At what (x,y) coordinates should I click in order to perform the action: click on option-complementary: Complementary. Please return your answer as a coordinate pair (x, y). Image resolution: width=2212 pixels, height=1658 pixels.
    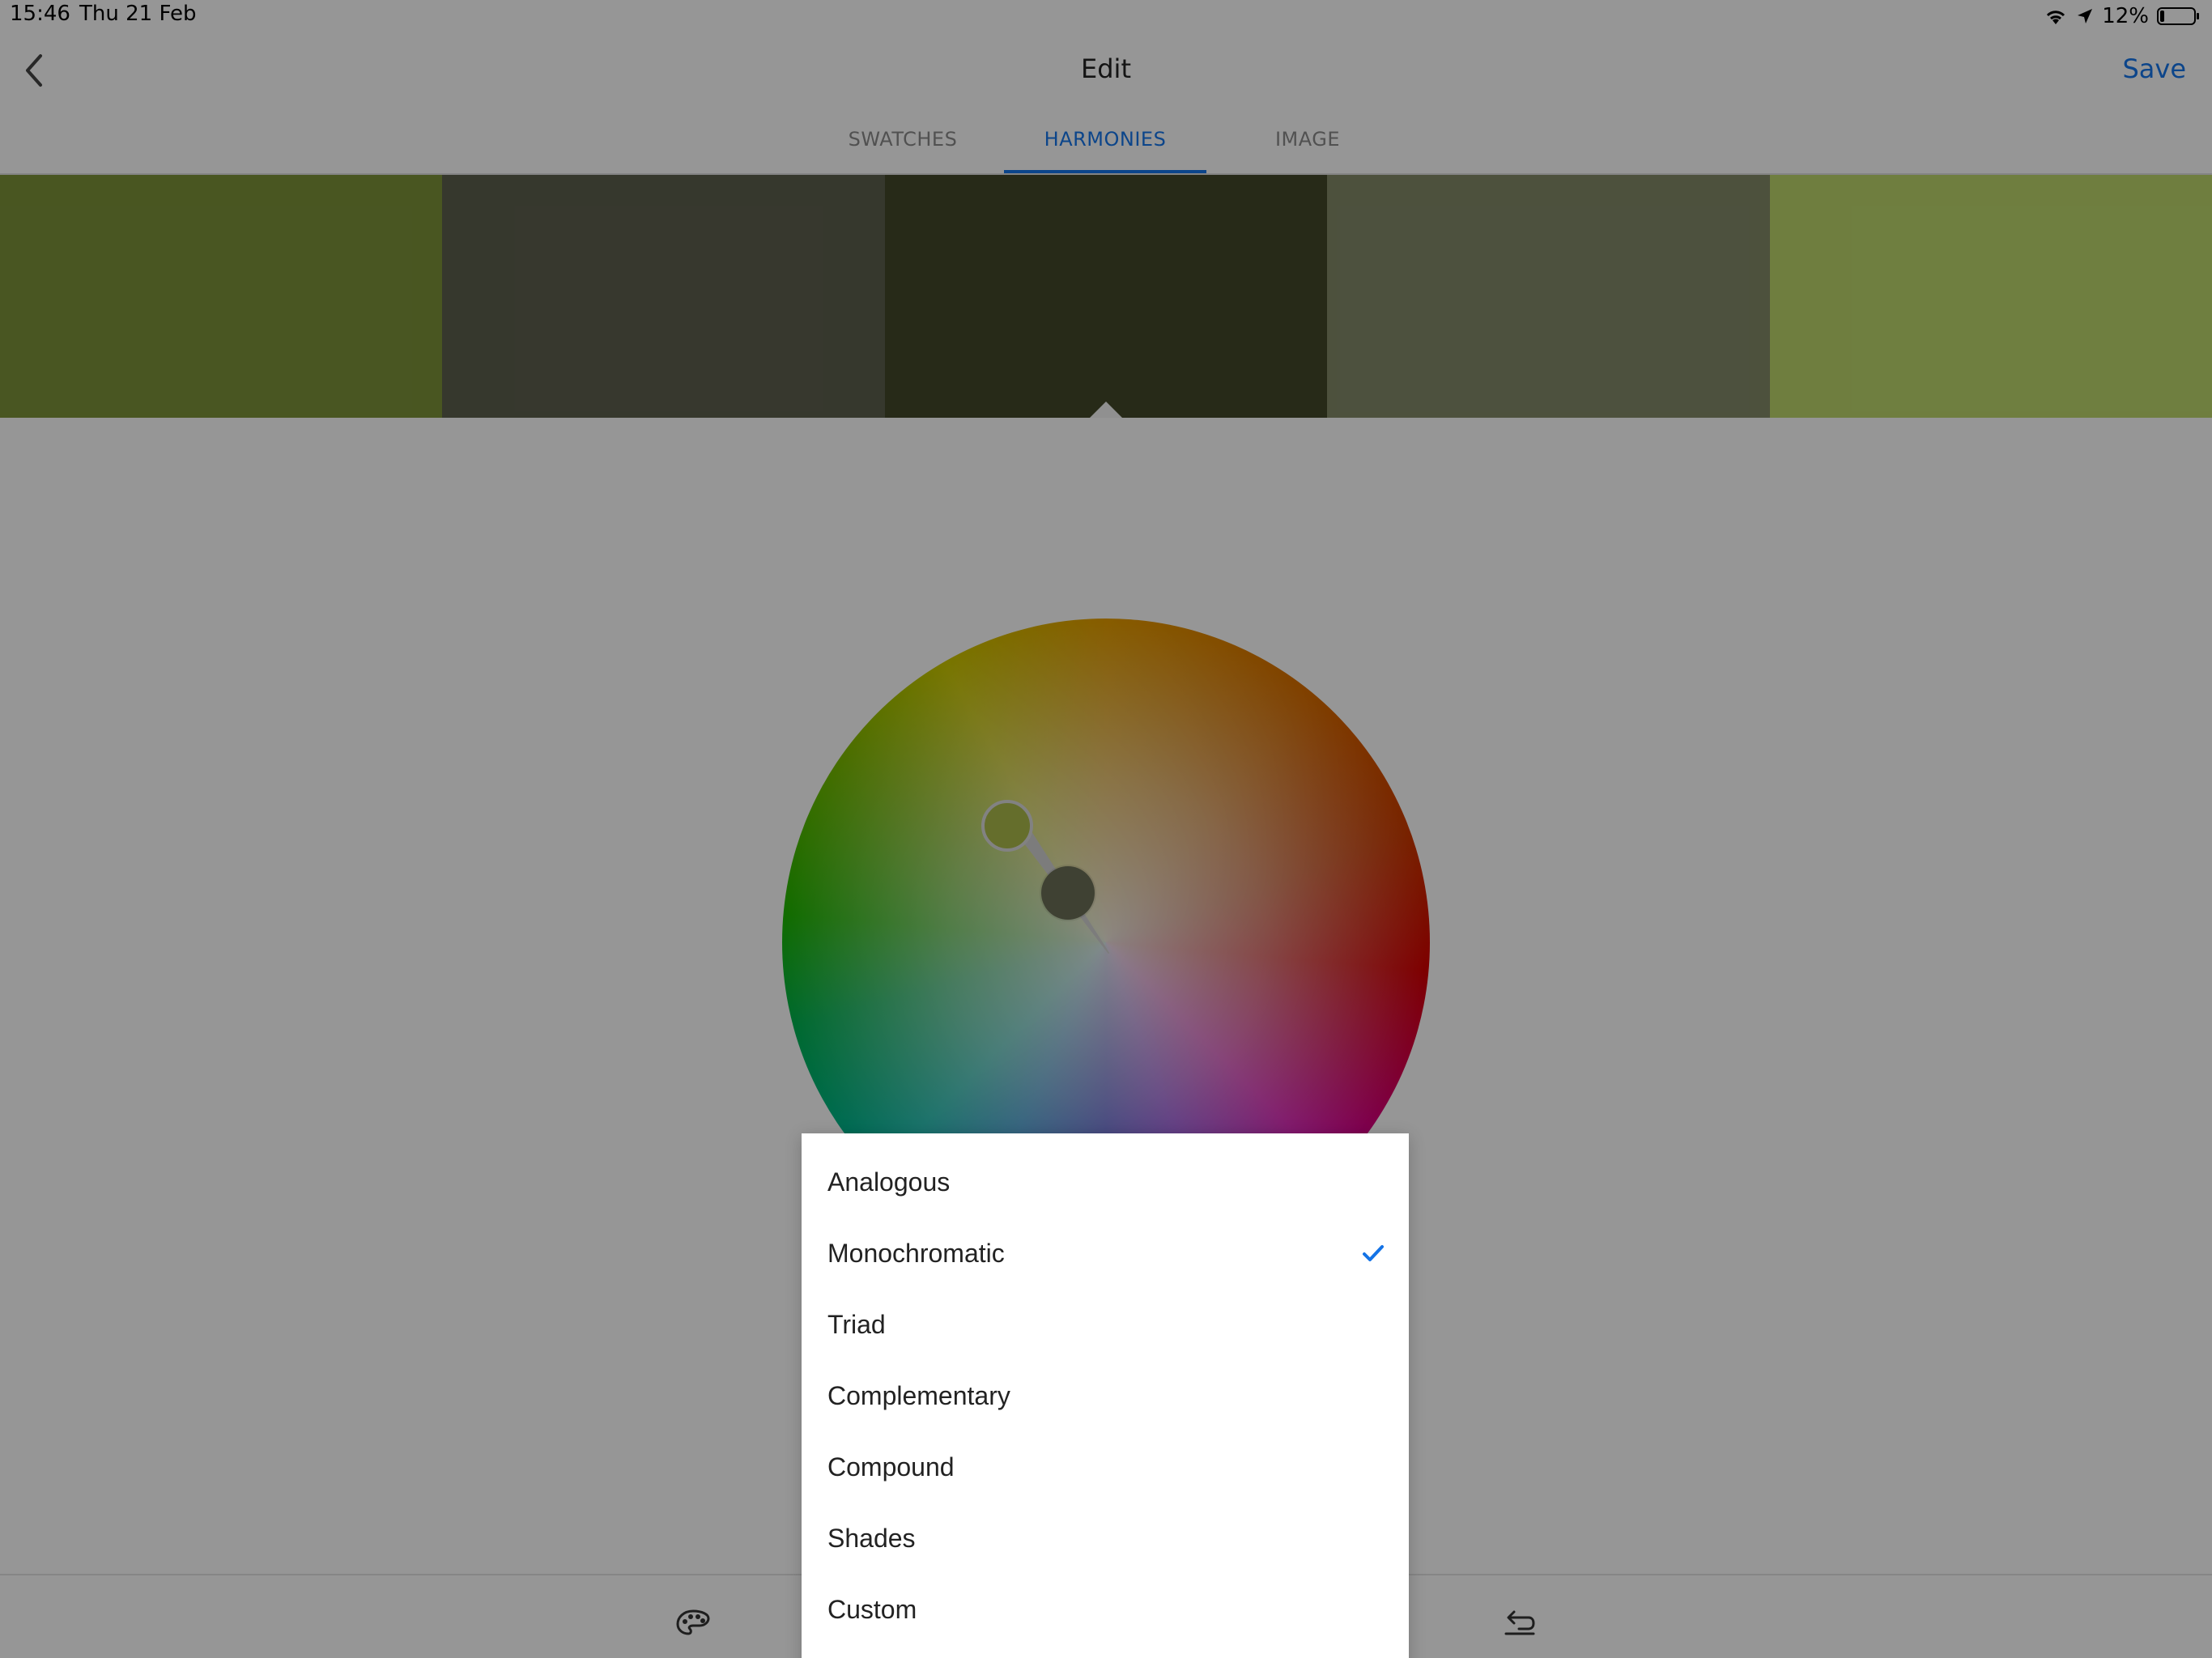
    Looking at the image, I should click on (1105, 1395).